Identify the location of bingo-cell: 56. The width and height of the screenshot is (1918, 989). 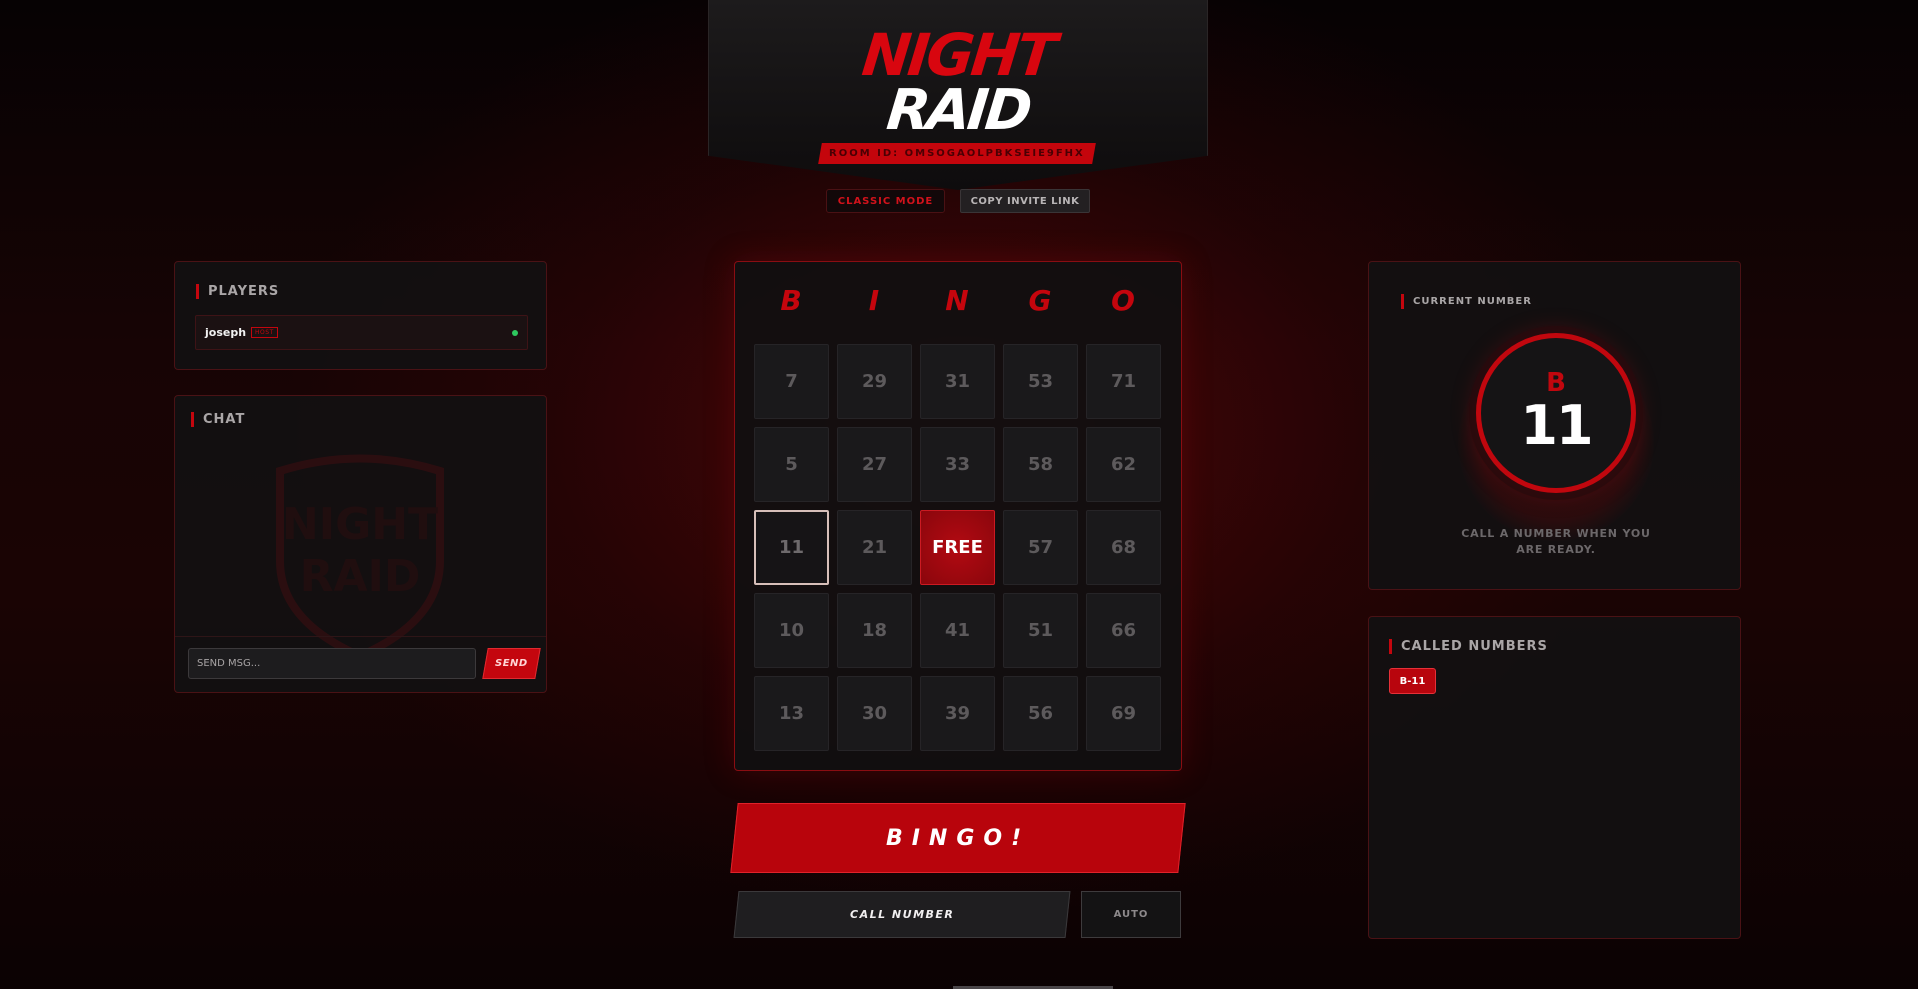
(1040, 713).